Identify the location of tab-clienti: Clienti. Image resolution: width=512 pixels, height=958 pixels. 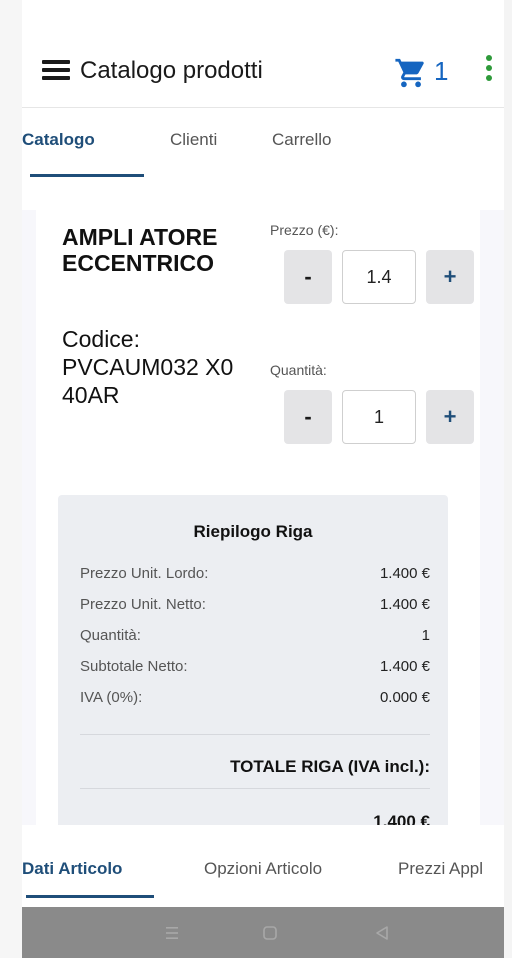
(193, 140).